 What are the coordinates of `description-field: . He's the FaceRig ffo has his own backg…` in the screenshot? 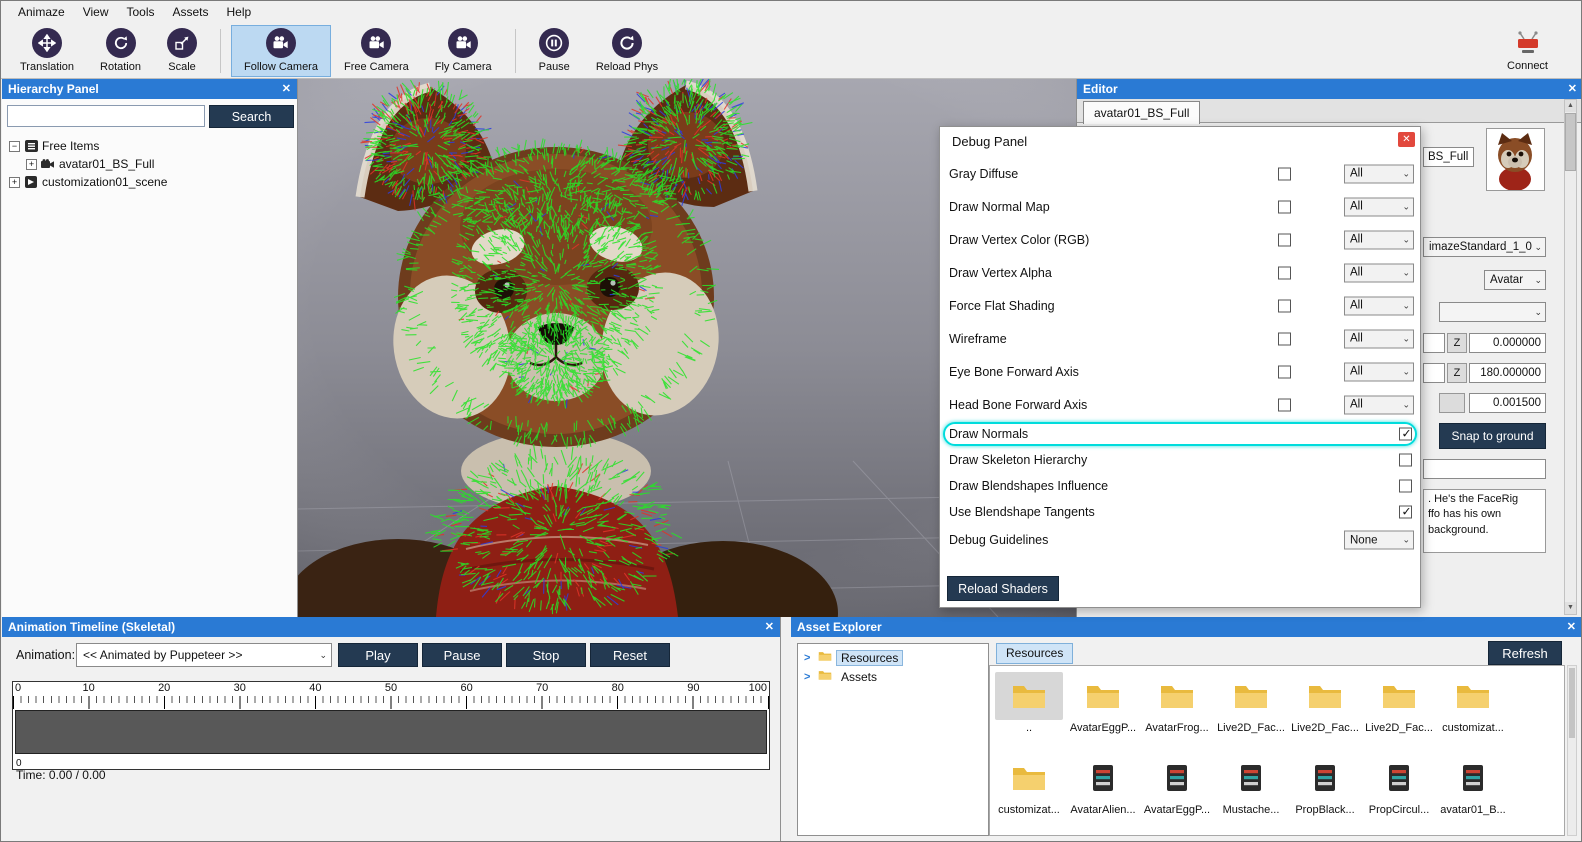 It's located at (1484, 521).